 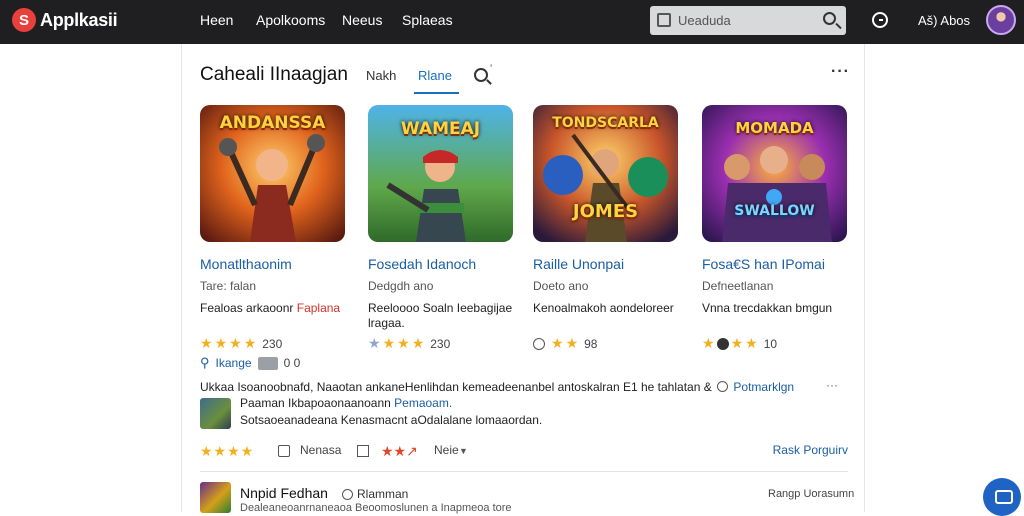 I want to click on description-highlight: Faplana, so click(x=318, y=308).